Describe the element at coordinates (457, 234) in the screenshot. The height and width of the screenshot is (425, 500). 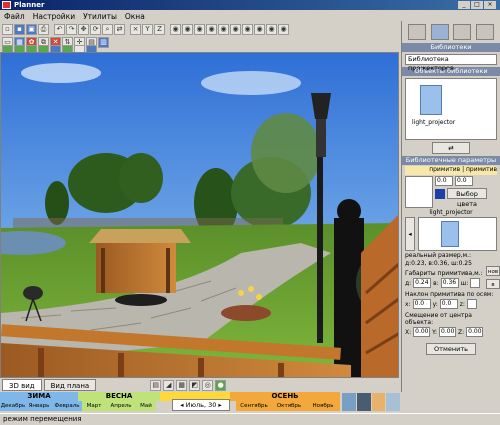
I see `primitive-preview-area` at that location.